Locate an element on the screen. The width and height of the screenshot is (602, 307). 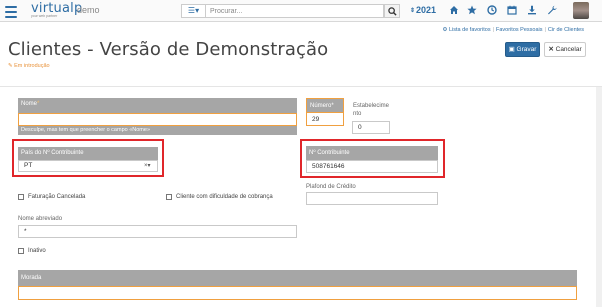
establishment-label-line2: nto is located at coordinates (357, 114).